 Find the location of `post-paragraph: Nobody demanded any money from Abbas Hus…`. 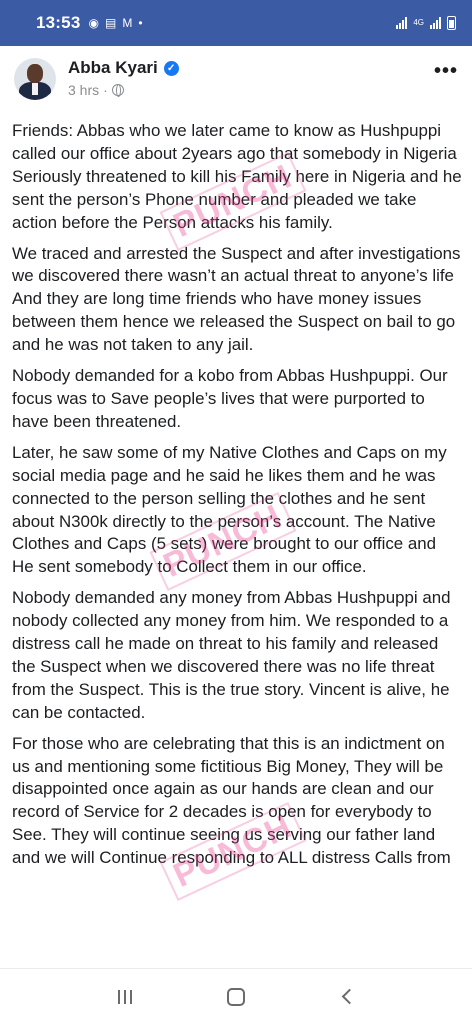

post-paragraph: Nobody demanded any money from Abbas Hus… is located at coordinates (231, 655).